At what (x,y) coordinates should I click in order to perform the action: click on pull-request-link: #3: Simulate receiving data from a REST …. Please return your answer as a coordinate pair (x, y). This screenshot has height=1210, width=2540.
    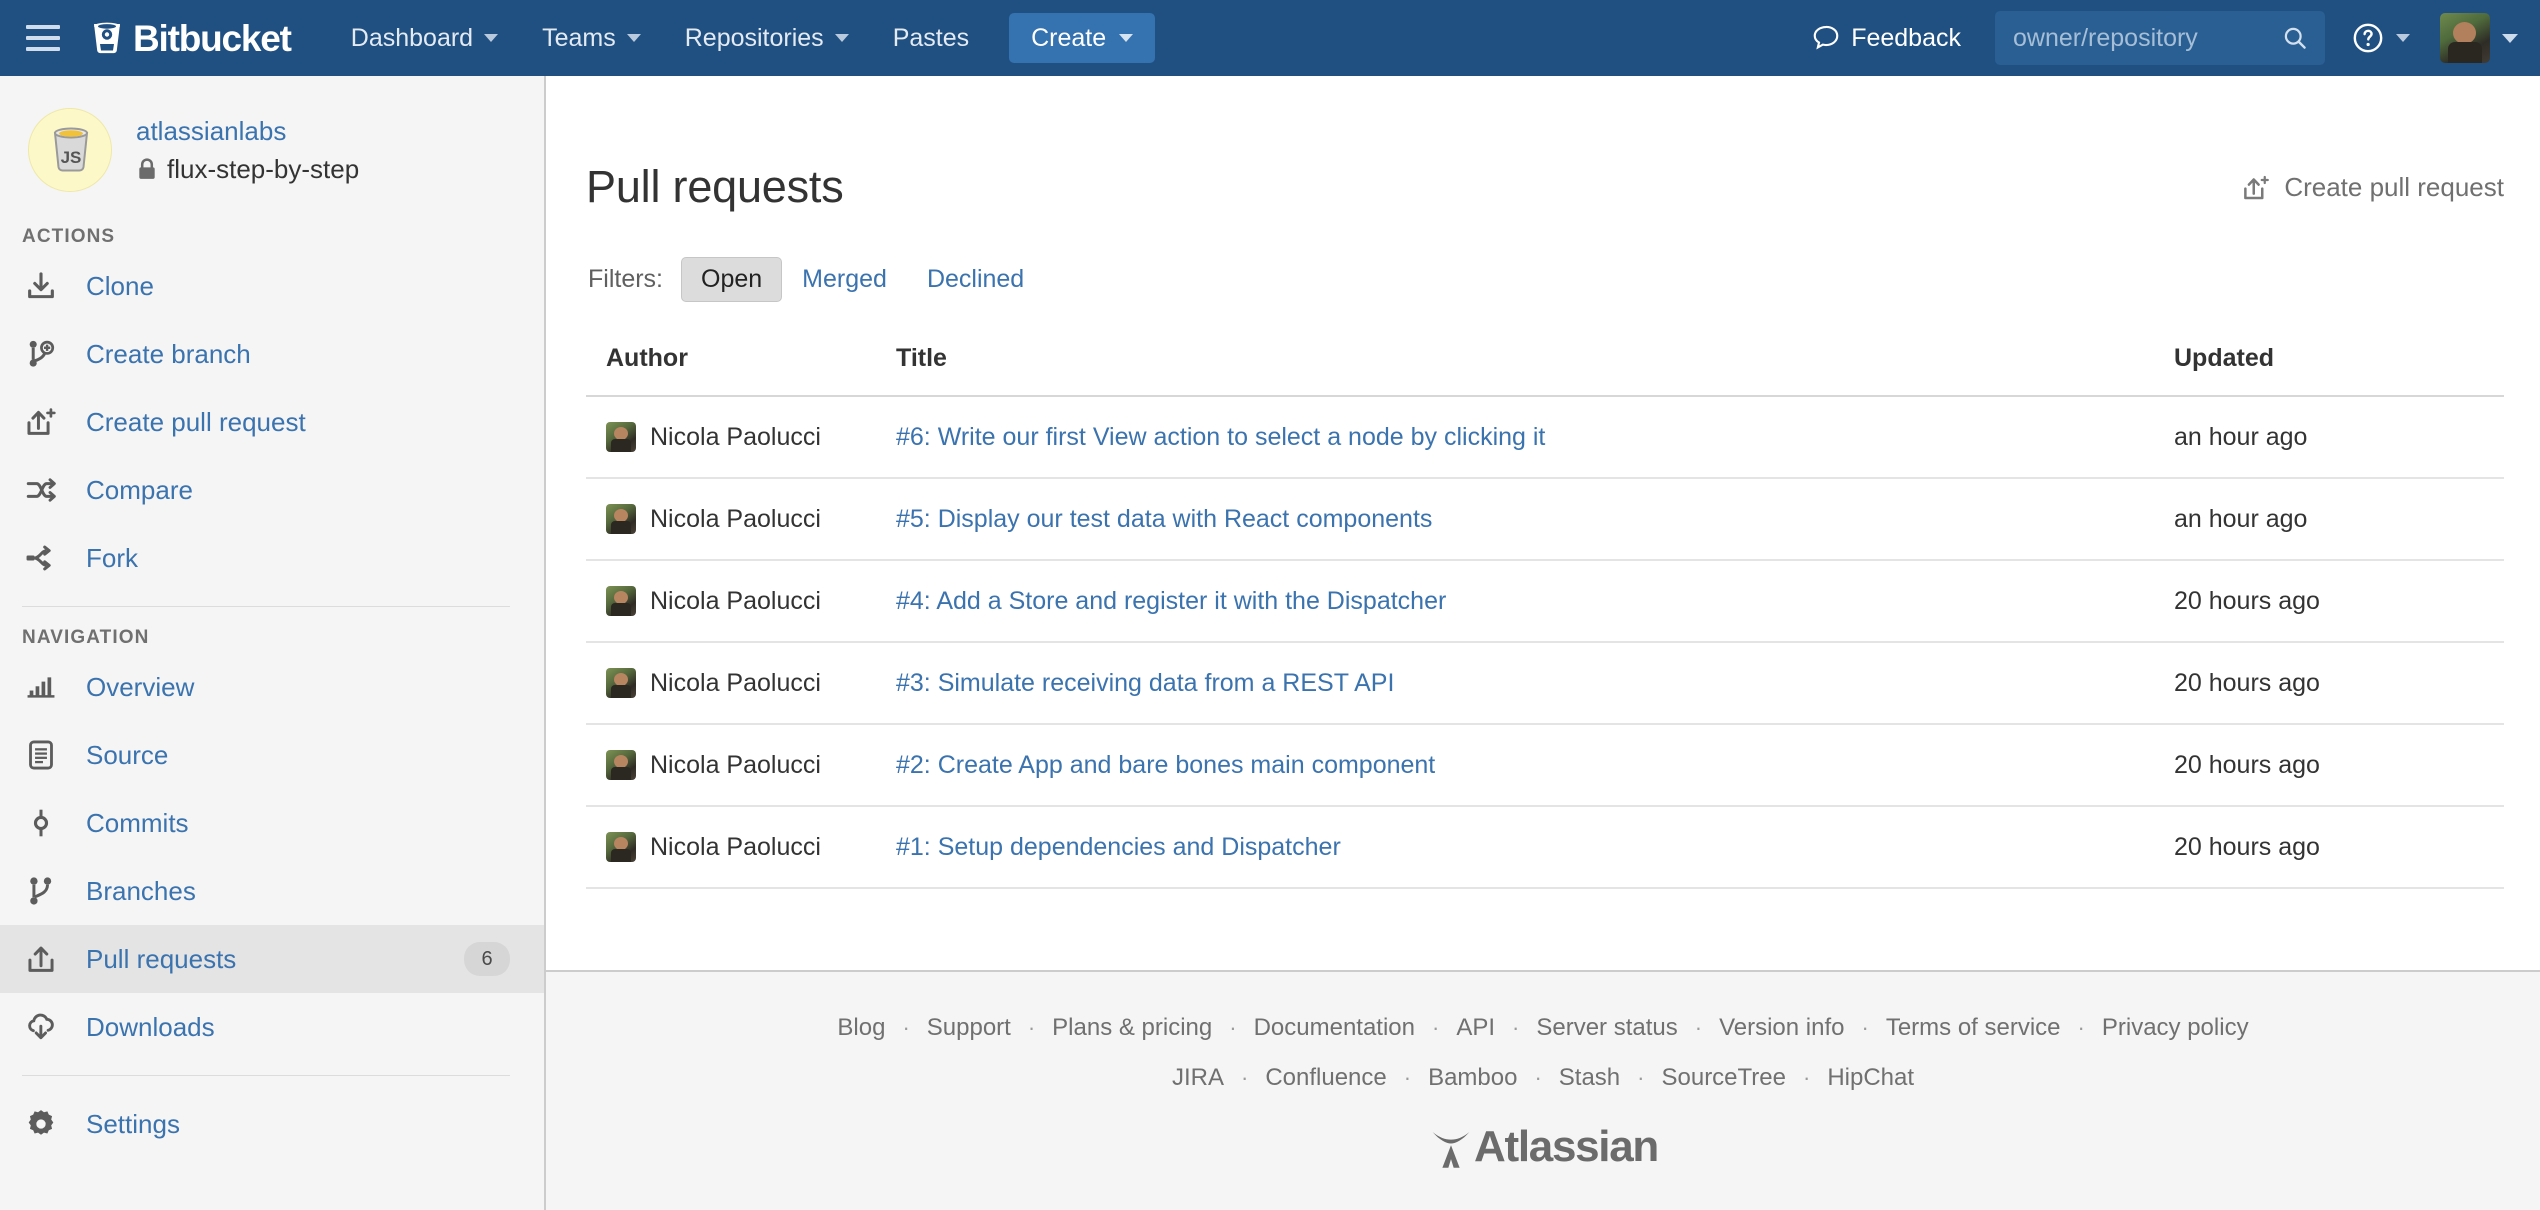
    Looking at the image, I should click on (1145, 683).